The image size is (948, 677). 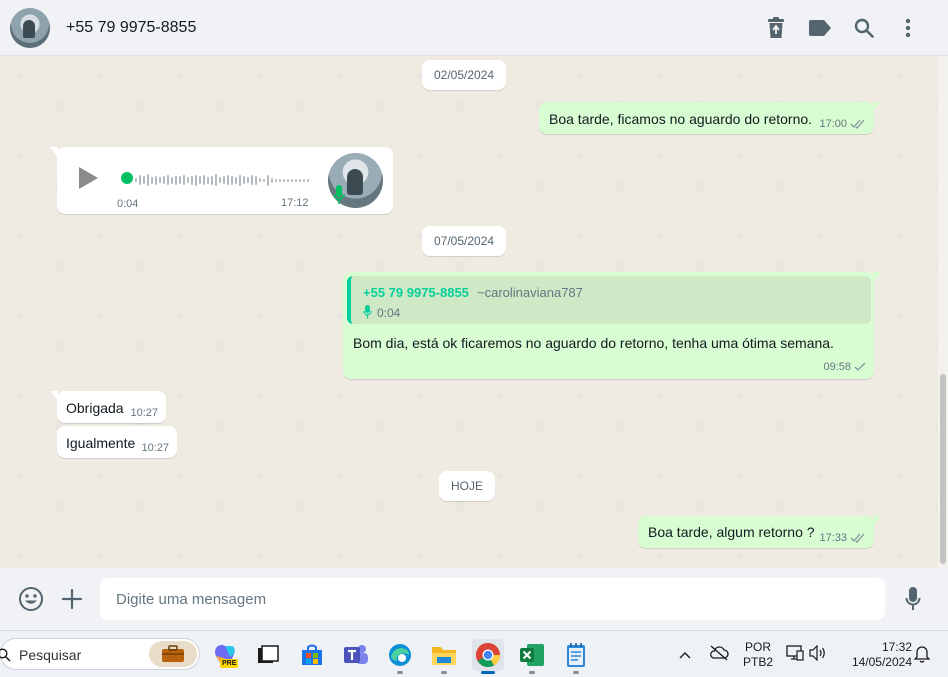 I want to click on search-placeholder: Pesquisar, so click(x=50, y=655).